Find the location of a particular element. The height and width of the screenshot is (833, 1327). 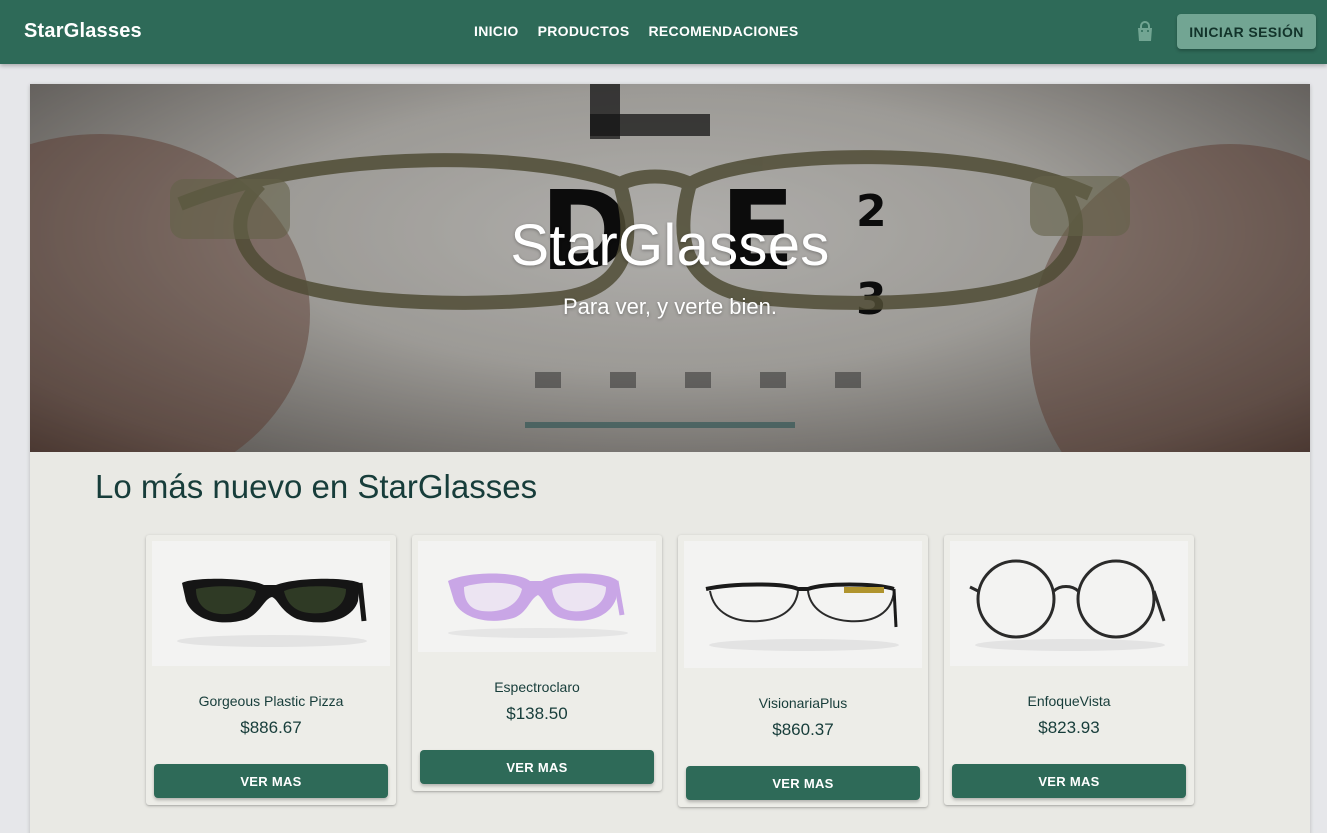

product-name: EnfoqueVista is located at coordinates (1069, 701).